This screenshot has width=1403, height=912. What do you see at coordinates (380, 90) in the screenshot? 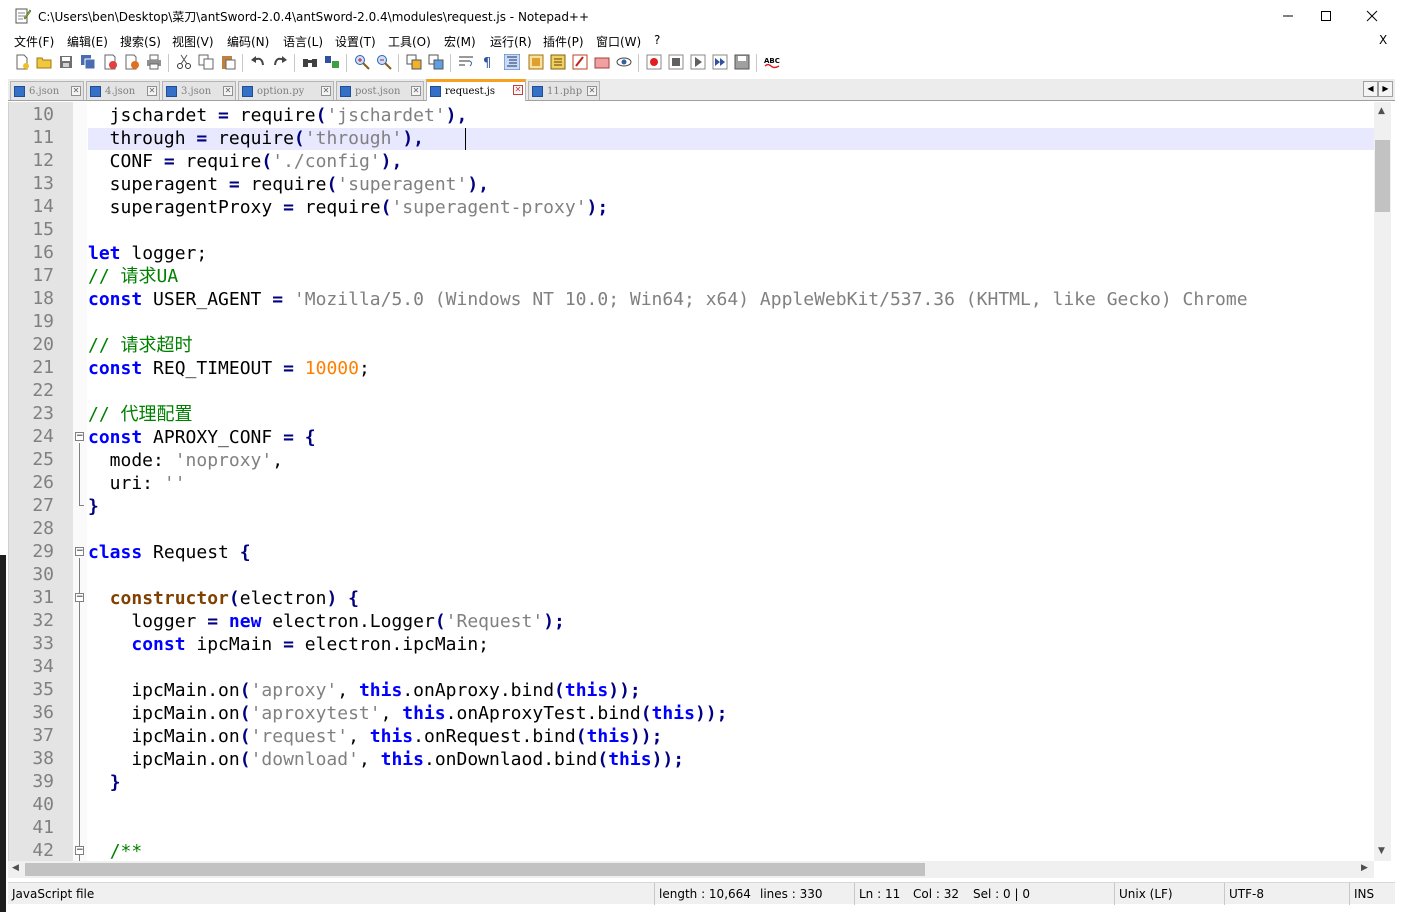
I see `tab-post-json: post.json ✕` at bounding box center [380, 90].